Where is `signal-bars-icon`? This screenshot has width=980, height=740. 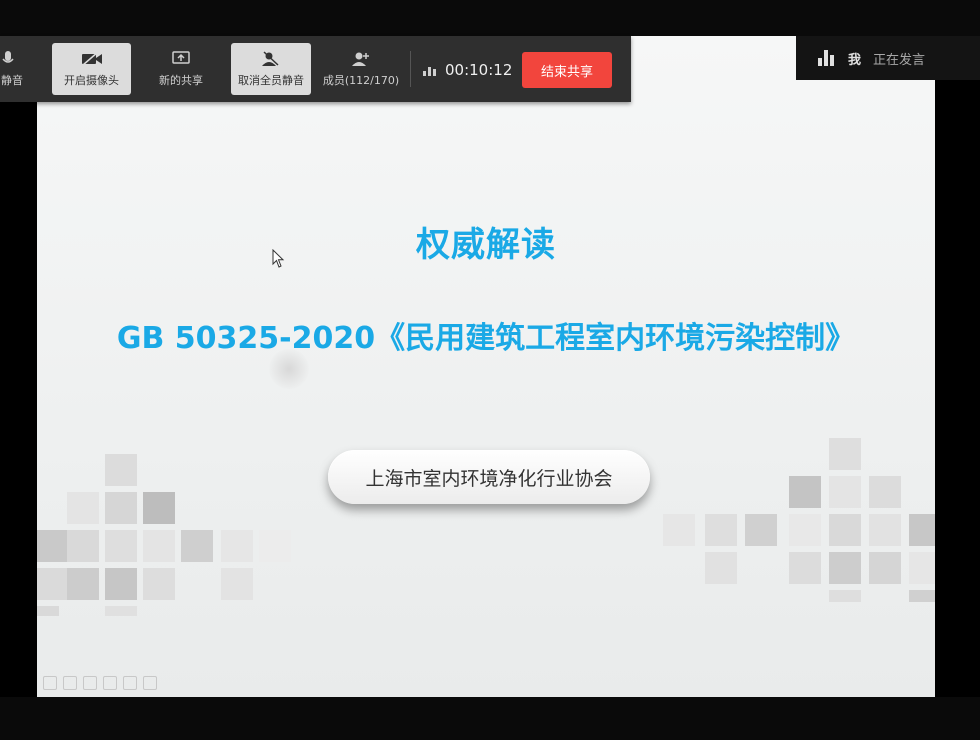 signal-bars-icon is located at coordinates (429, 71).